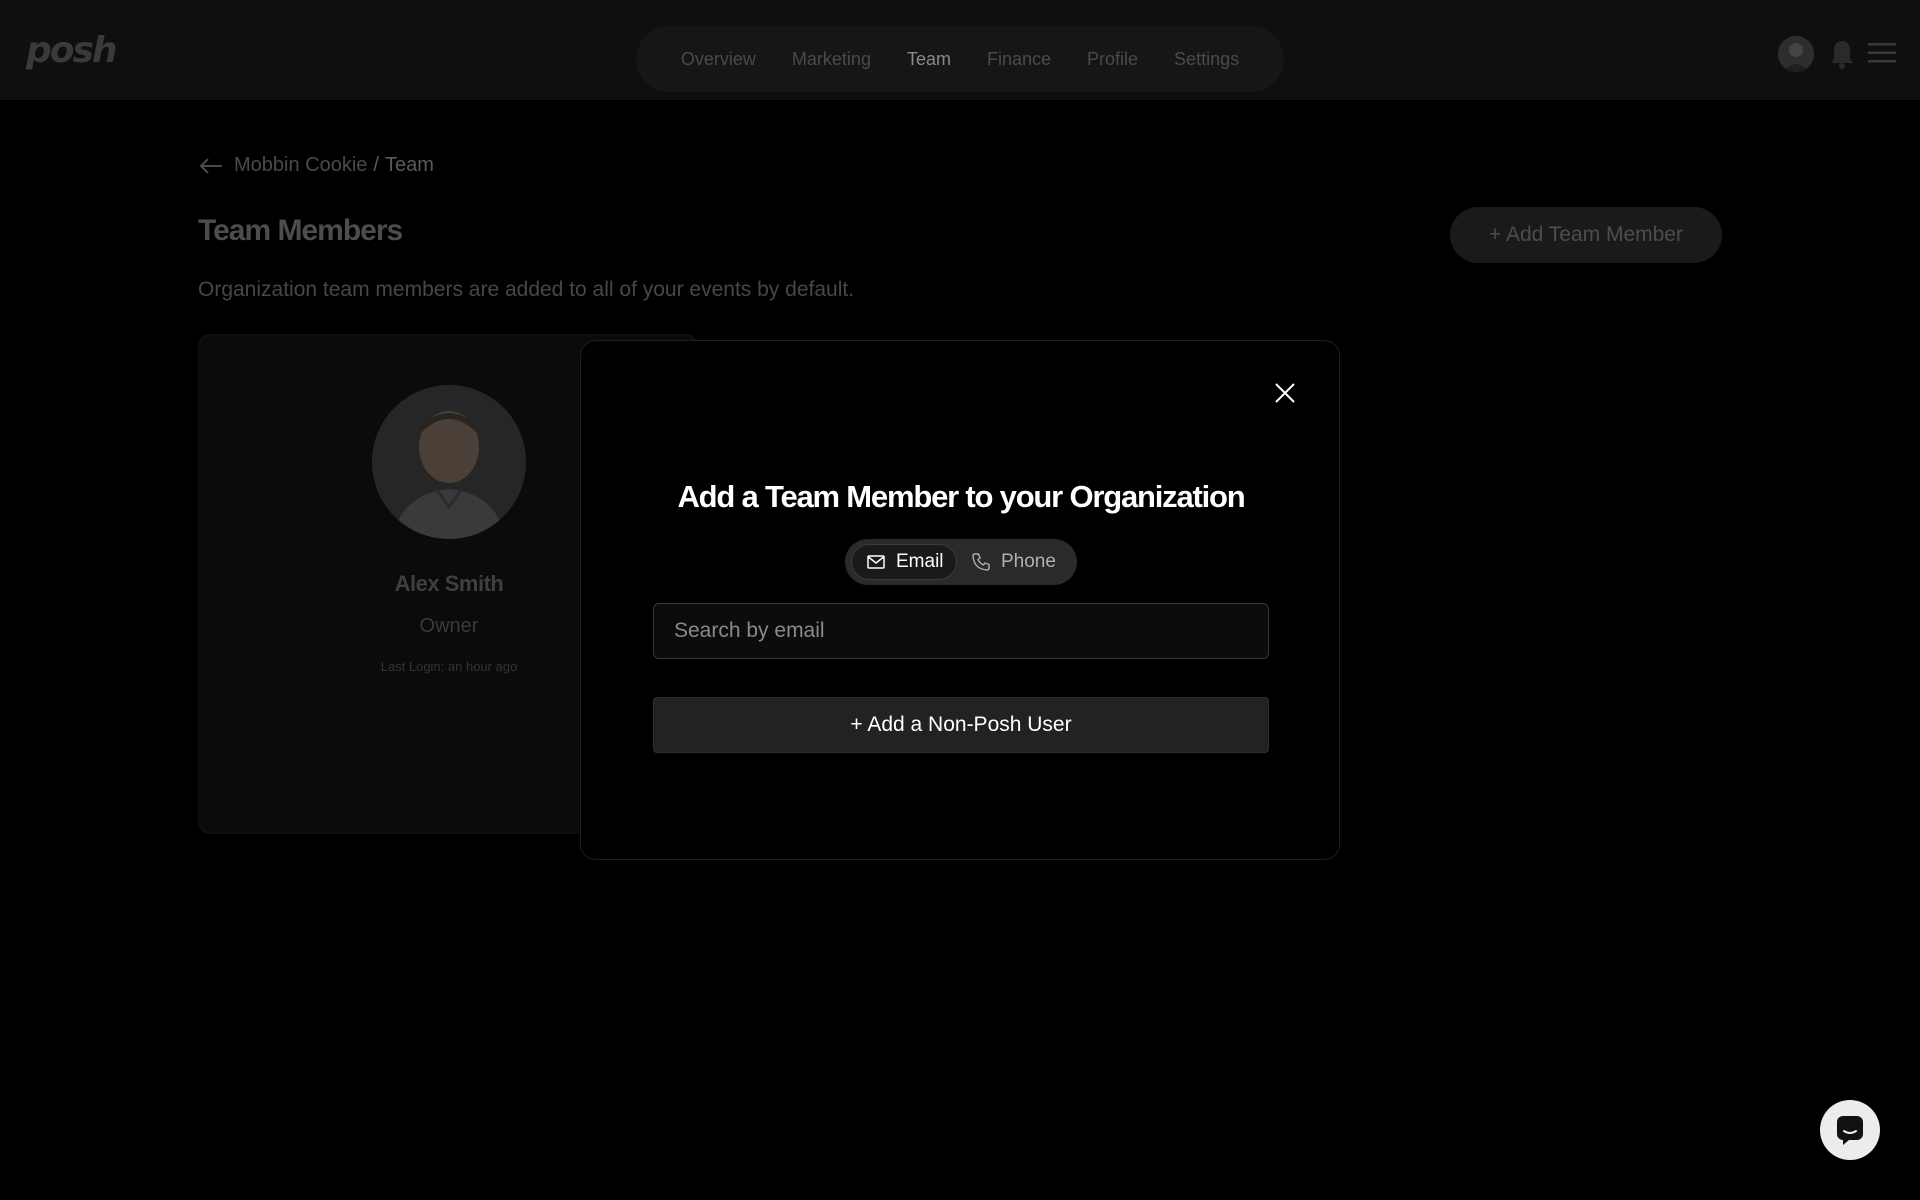  What do you see at coordinates (876, 562) in the screenshot?
I see `envelope-icon` at bounding box center [876, 562].